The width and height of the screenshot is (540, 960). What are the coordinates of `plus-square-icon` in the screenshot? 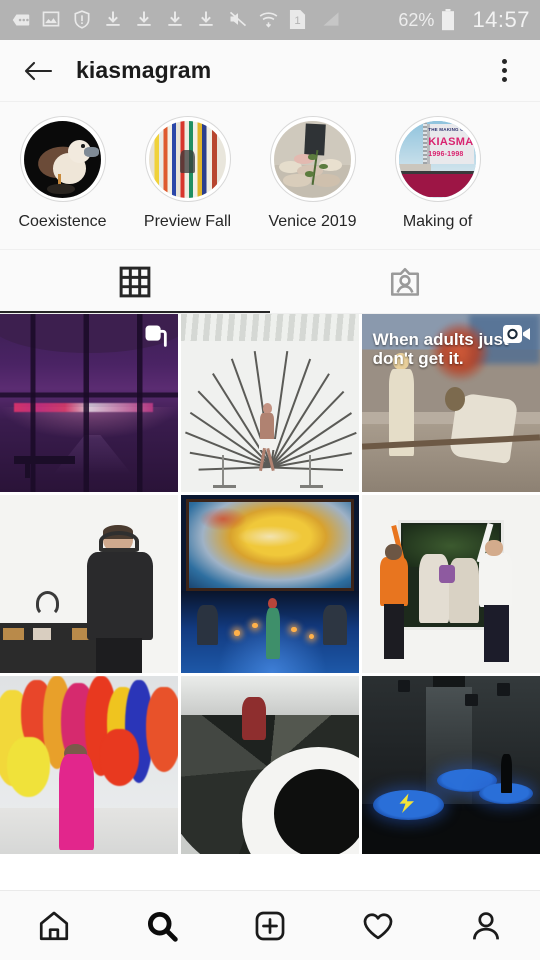 It's located at (270, 925).